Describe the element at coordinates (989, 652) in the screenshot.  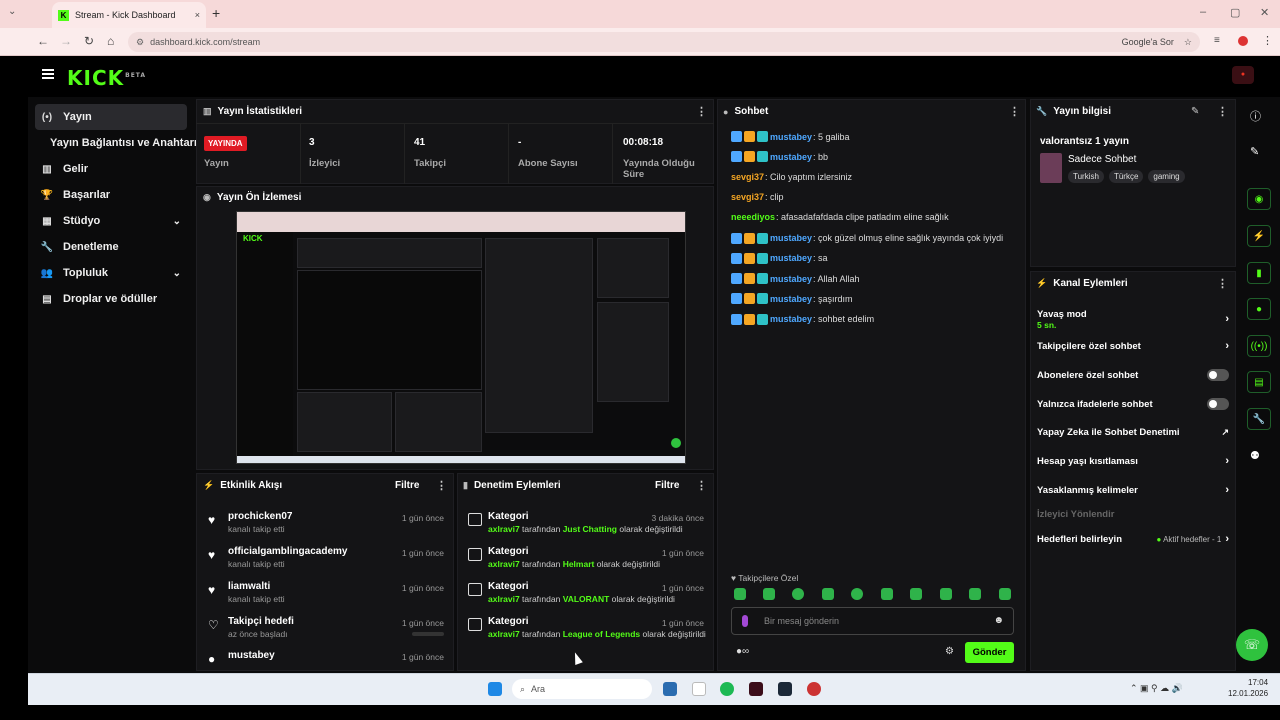
I see `send-button: Gönder` at that location.